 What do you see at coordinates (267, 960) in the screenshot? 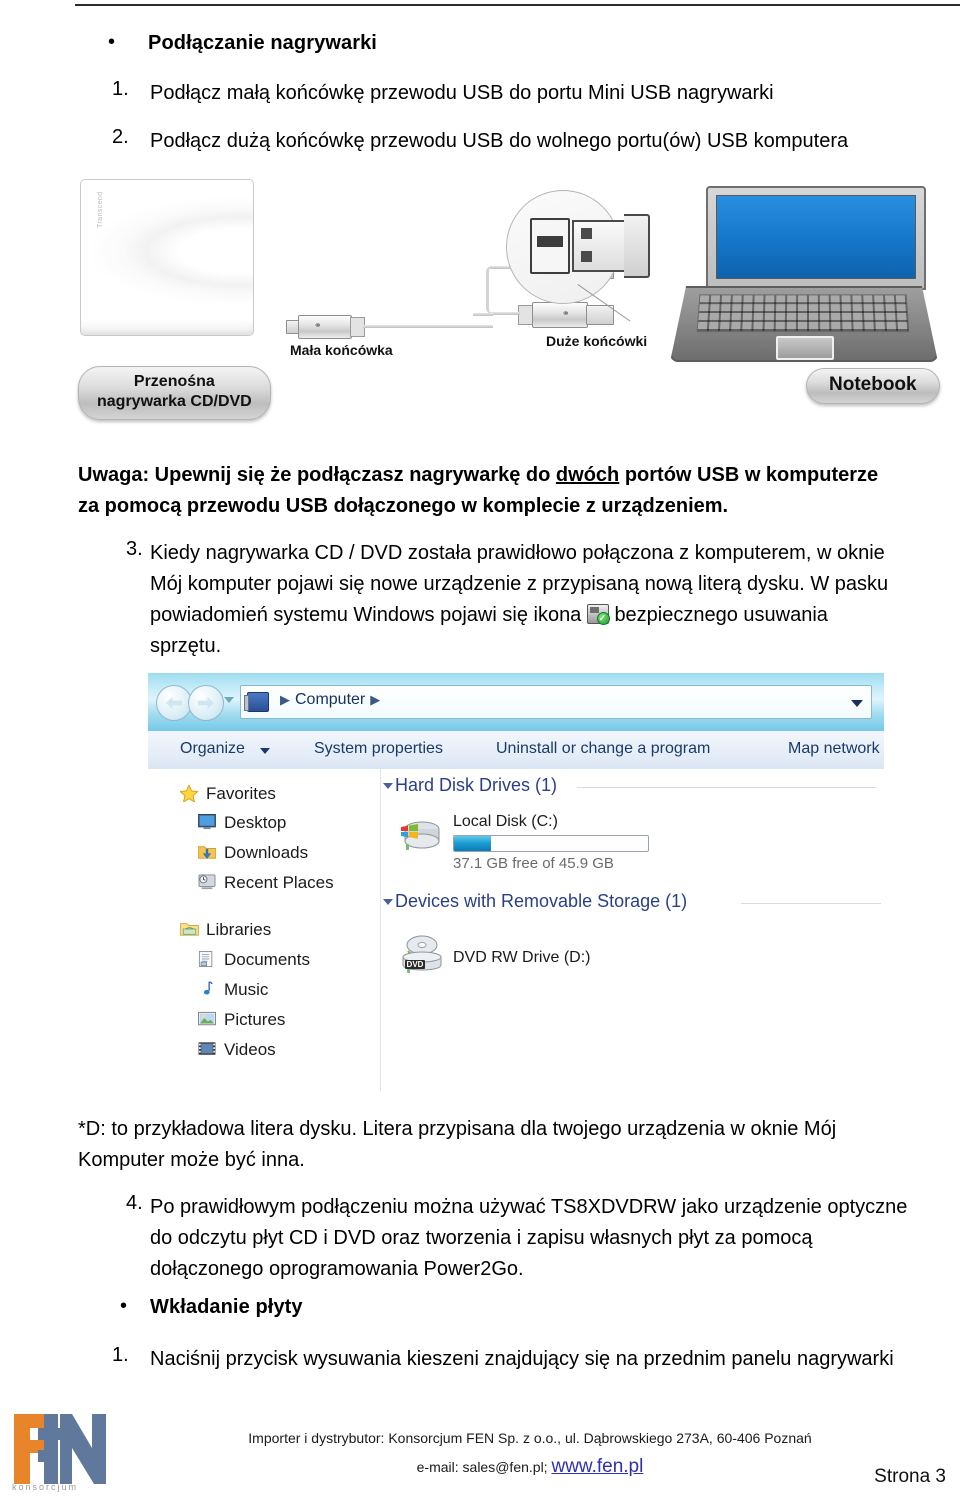
I see `sidebar-item-documents: Documents` at bounding box center [267, 960].